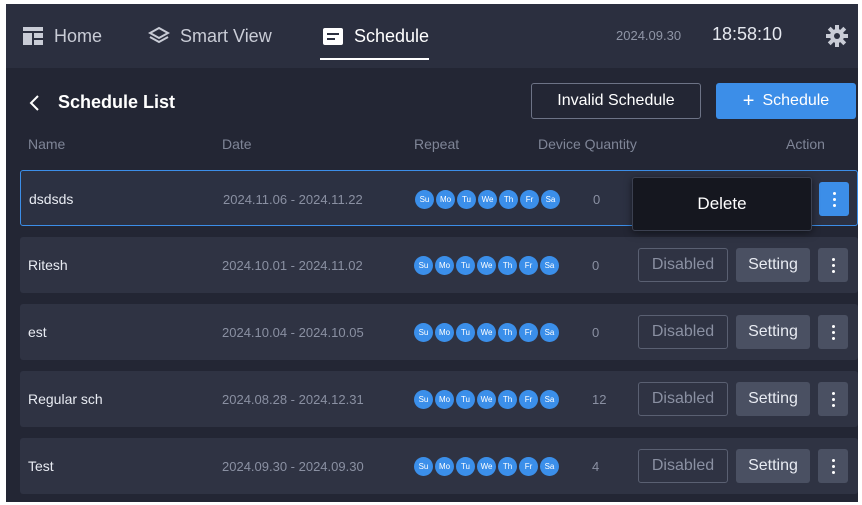 The width and height of the screenshot is (862, 505). Describe the element at coordinates (599, 399) in the screenshot. I see `device-quantity: 12` at that location.